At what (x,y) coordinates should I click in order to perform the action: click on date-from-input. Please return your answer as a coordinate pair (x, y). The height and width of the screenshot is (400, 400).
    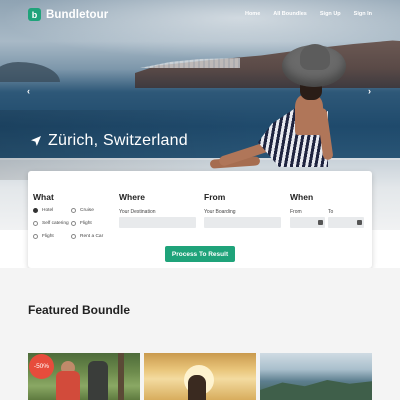
    Looking at the image, I should click on (307, 222).